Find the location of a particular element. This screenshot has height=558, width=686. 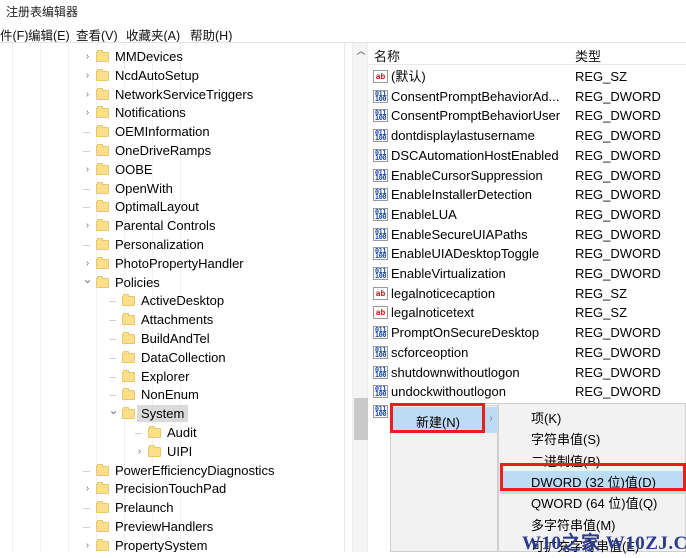

tree-item: › Parental Controls is located at coordinates (170, 225).